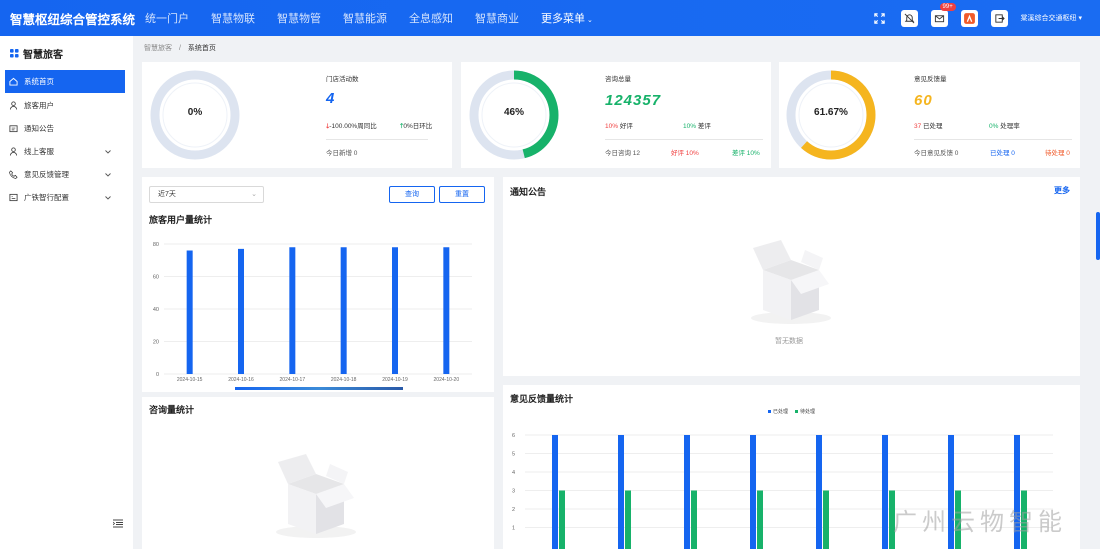 The image size is (1100, 549). What do you see at coordinates (933, 126) in the screenshot?
I see `feedback-done-label: 已处理` at bounding box center [933, 126].